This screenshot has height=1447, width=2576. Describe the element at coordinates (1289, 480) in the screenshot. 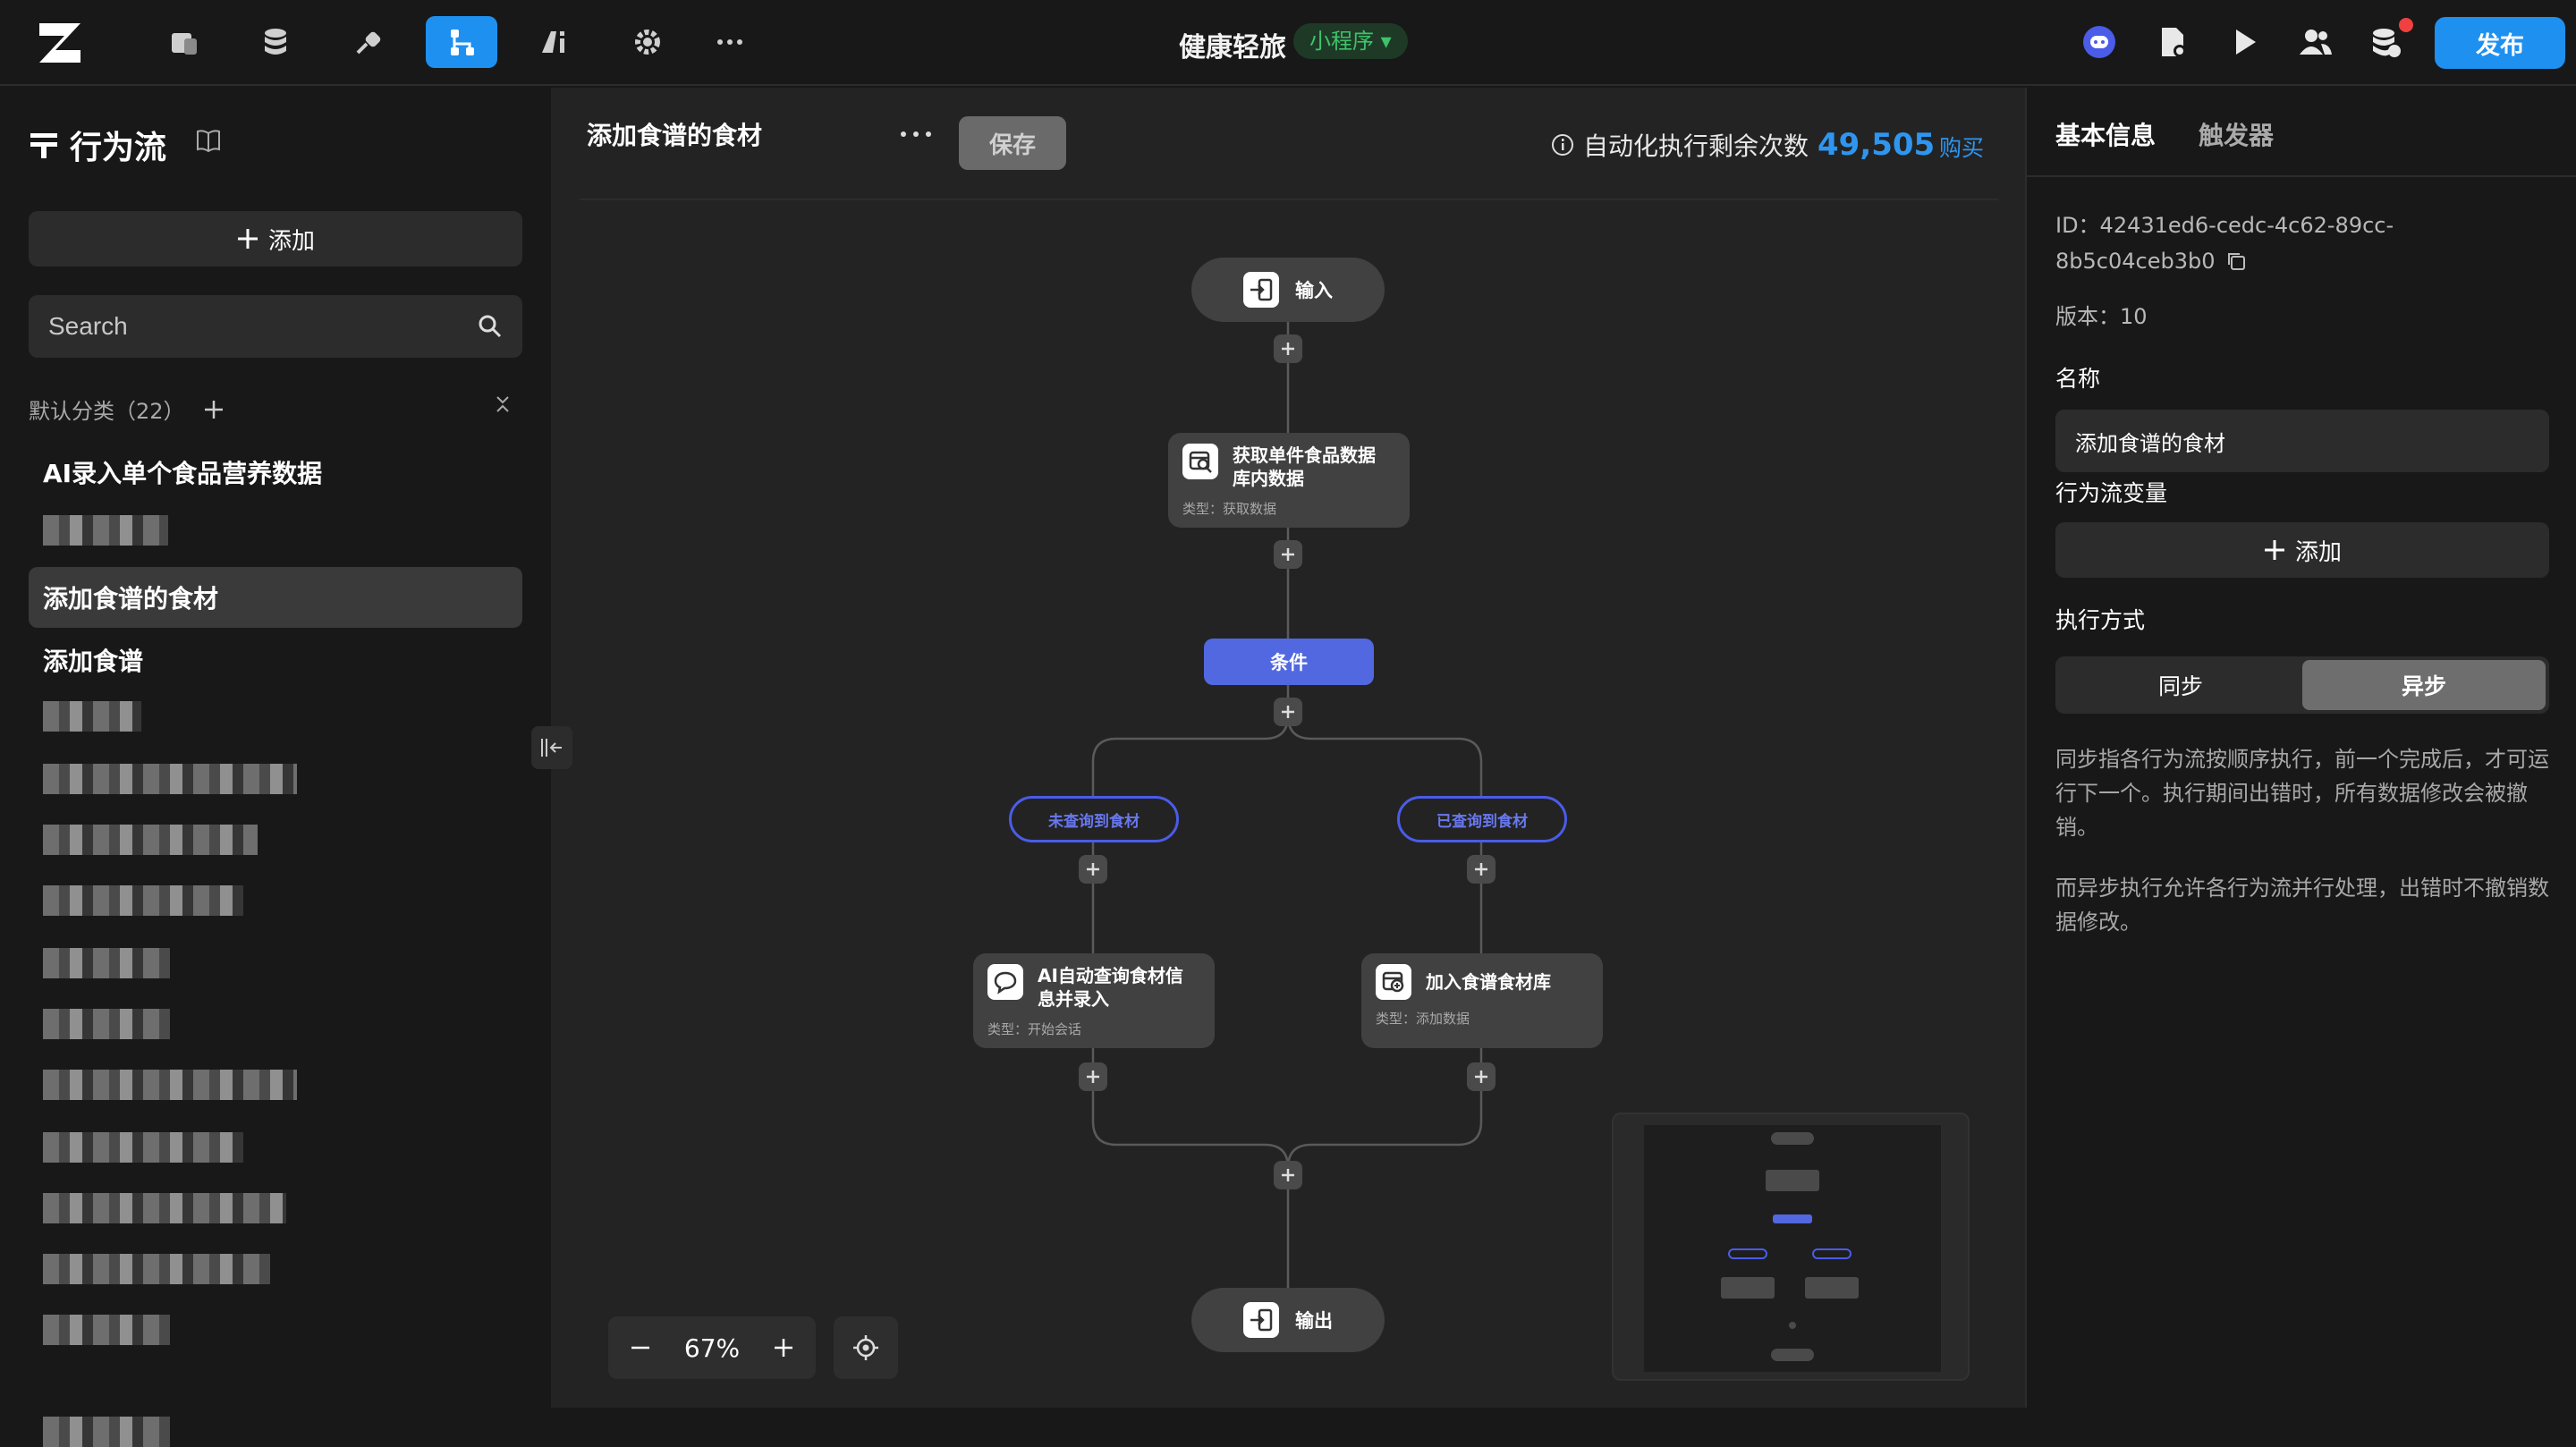

I see `fetch-data-node: 获取单件食品数据库内数据 类型：获取数据` at that location.